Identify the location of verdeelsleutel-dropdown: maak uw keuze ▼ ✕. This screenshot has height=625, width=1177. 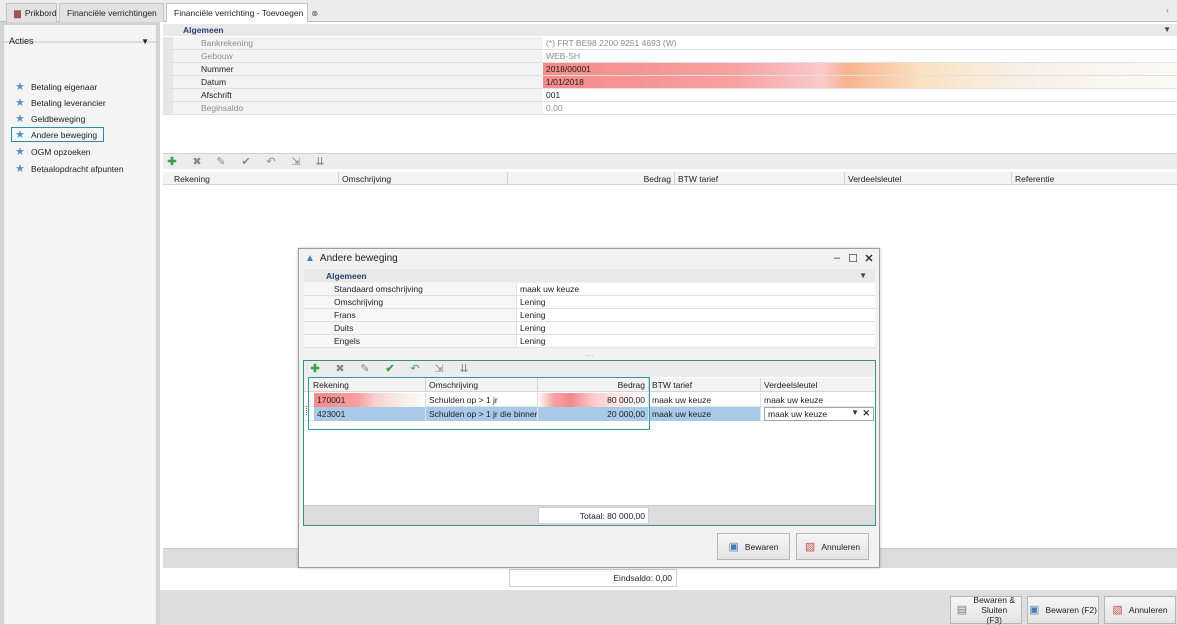
(819, 414).